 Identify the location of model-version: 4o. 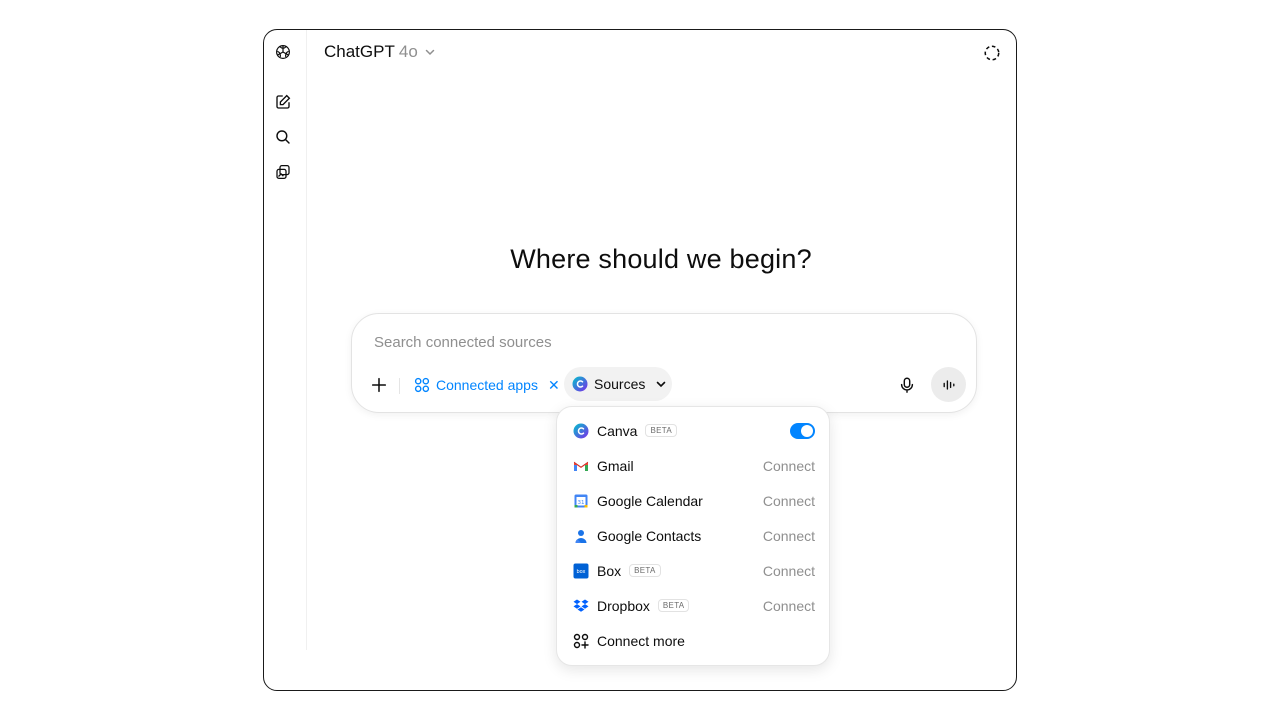
(408, 51).